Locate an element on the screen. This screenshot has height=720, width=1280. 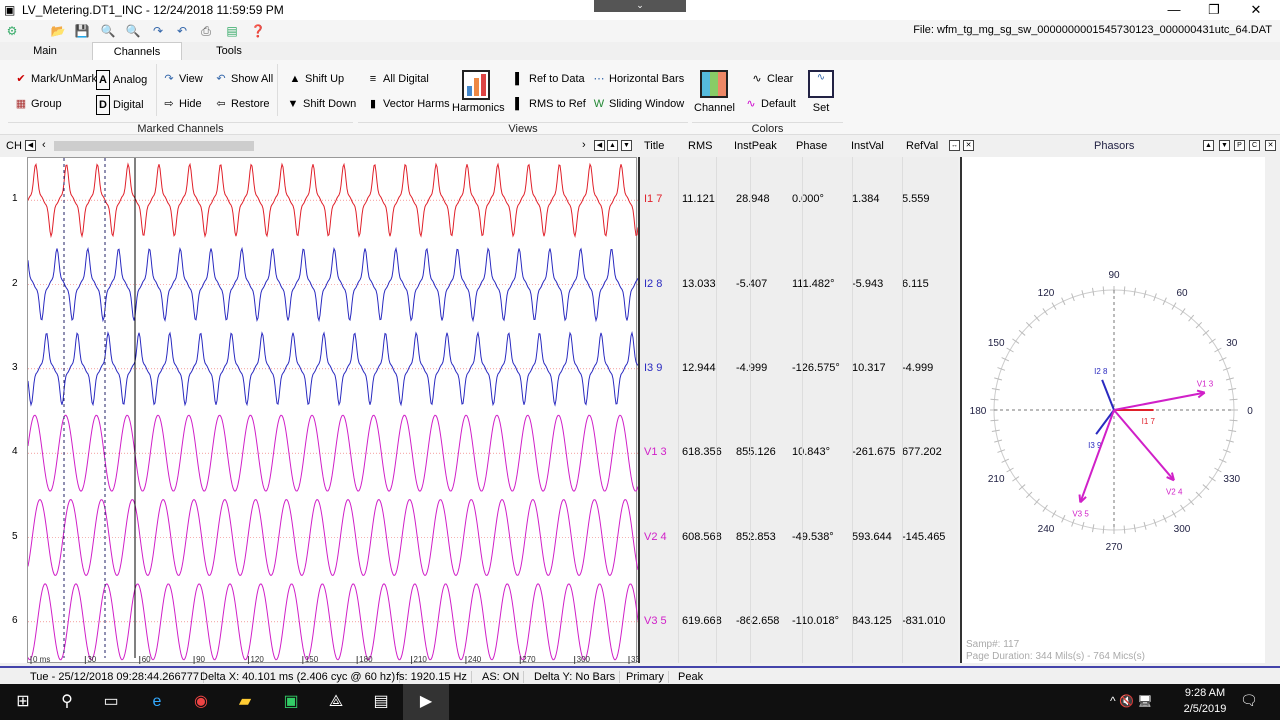
tab-tools: Tools is located at coordinates (229, 51).